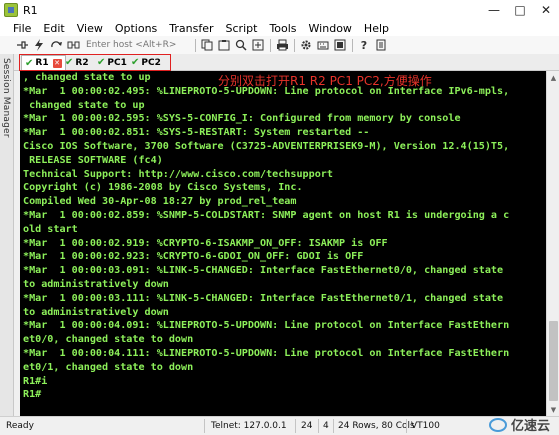 Image resolution: width=559 pixels, height=435 pixels. I want to click on terminal-line: R1#, so click(32, 395).